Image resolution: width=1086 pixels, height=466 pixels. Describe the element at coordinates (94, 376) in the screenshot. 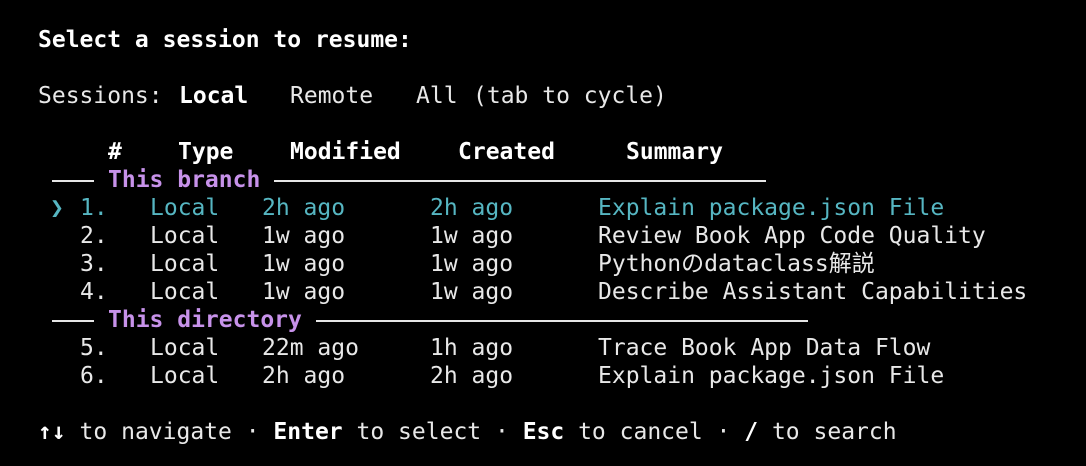

I see `row-number: 6.` at that location.